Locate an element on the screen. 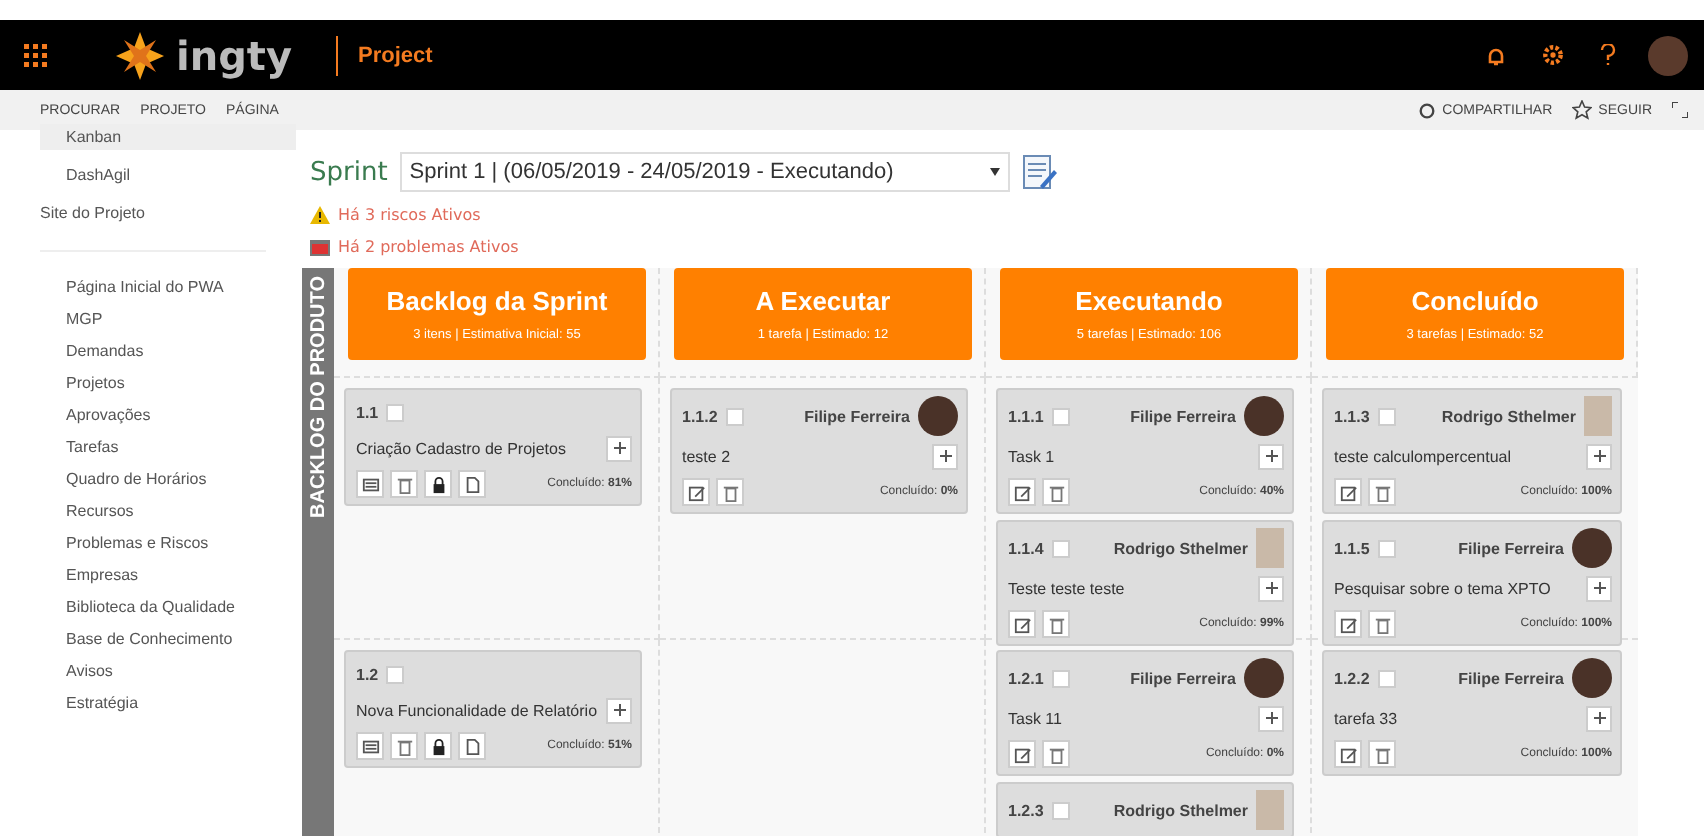 The image size is (1704, 836). star-logo-icon is located at coordinates (140, 55).